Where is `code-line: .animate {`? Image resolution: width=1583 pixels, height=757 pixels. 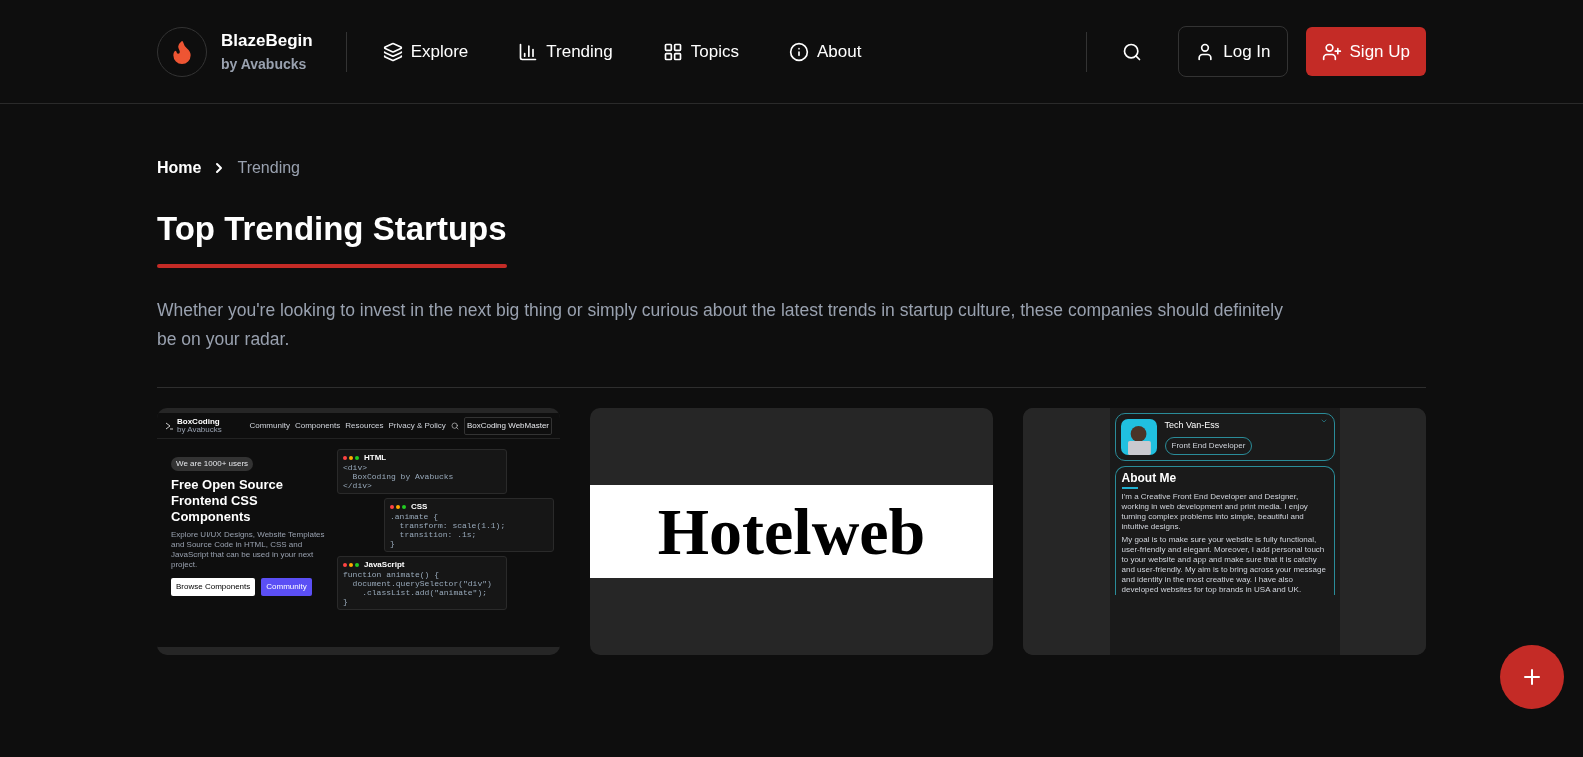 code-line: .animate { is located at coordinates (414, 516).